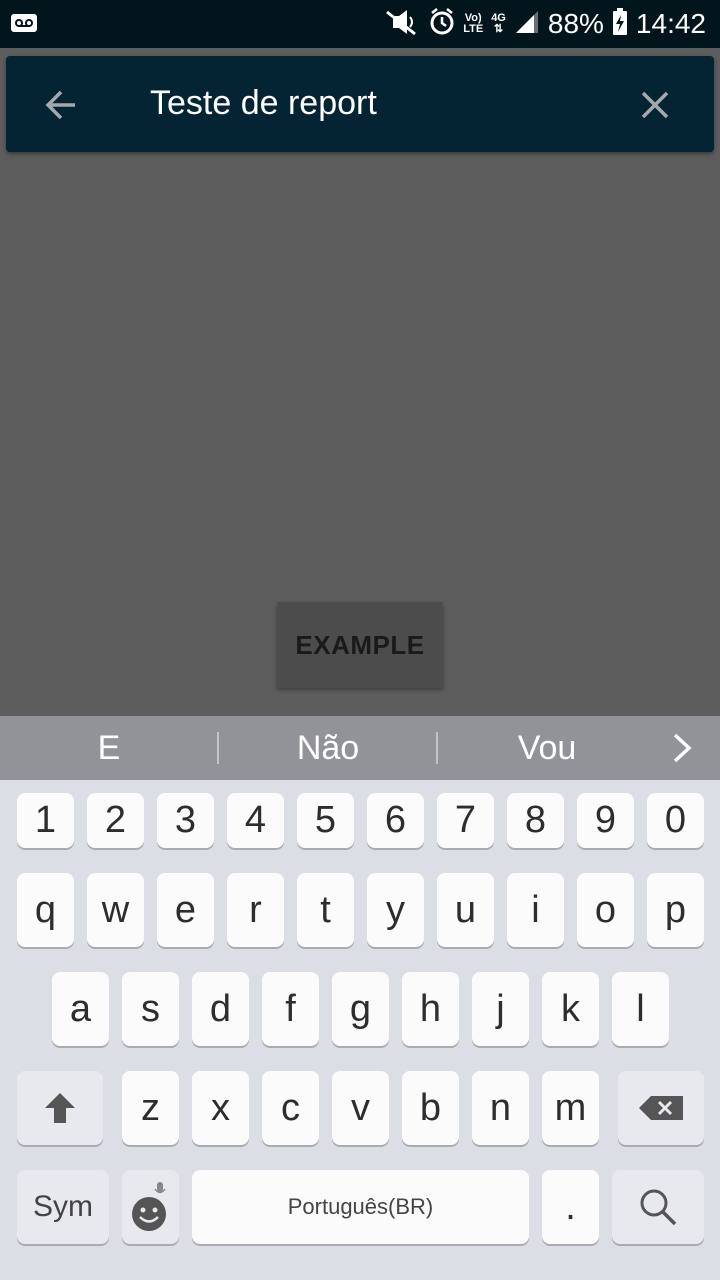 The height and width of the screenshot is (1280, 720). What do you see at coordinates (255, 910) in the screenshot?
I see `key-r: r` at bounding box center [255, 910].